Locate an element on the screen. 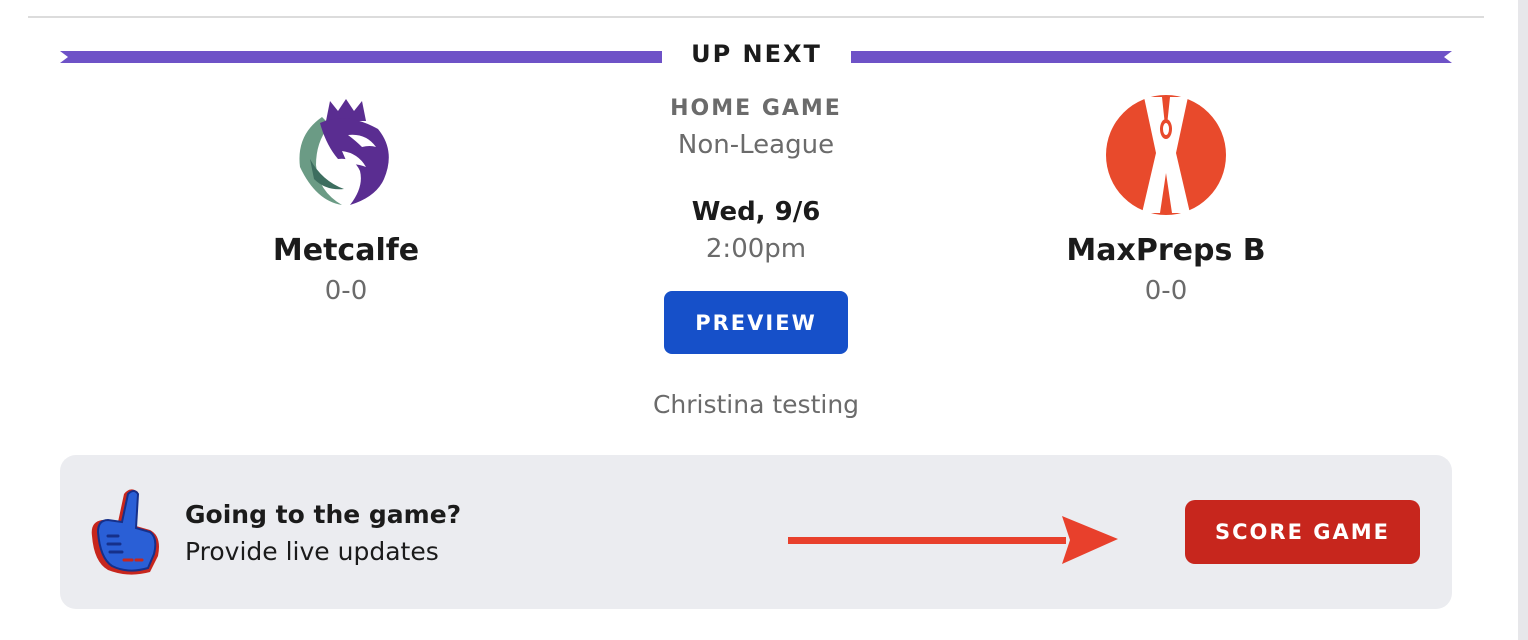 This screenshot has width=1528, height=640. away-team-record: 0-0 is located at coordinates (1166, 291).